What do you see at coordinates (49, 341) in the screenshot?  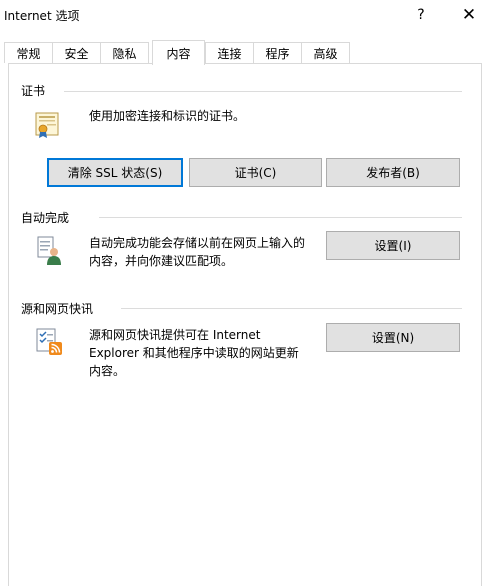 I see `feeds-icon` at bounding box center [49, 341].